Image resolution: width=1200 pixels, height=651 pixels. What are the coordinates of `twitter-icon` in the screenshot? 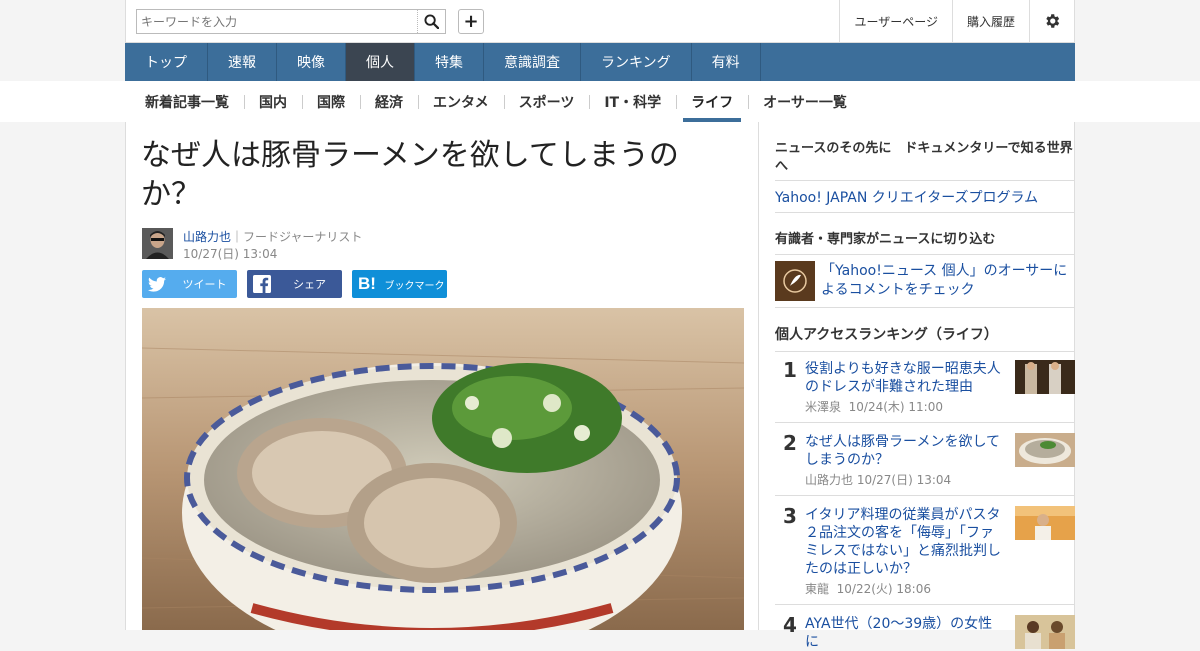 It's located at (157, 284).